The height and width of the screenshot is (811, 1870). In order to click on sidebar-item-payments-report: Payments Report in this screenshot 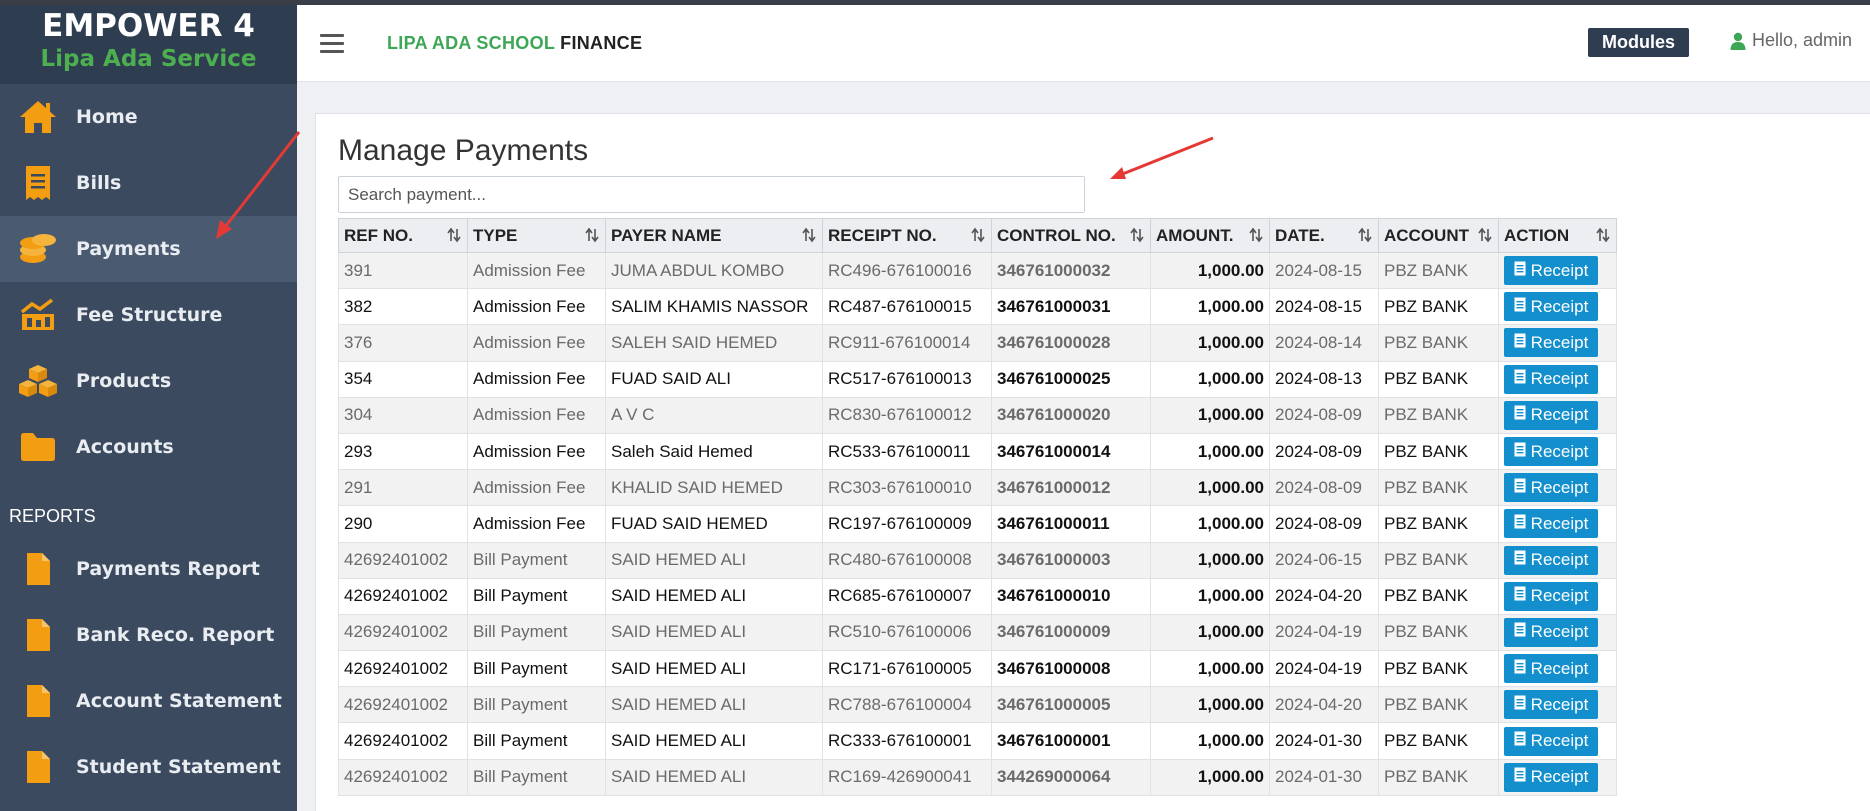, I will do `click(148, 569)`.